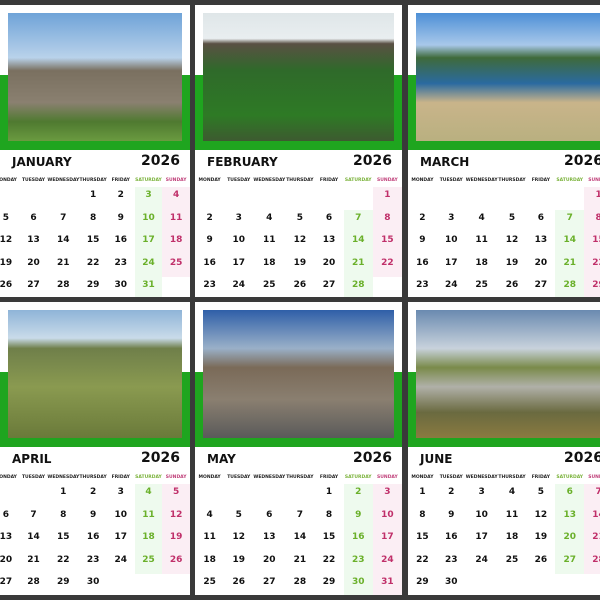  Describe the element at coordinates (451, 477) in the screenshot. I see `weekday-header: TUESDAY` at that location.